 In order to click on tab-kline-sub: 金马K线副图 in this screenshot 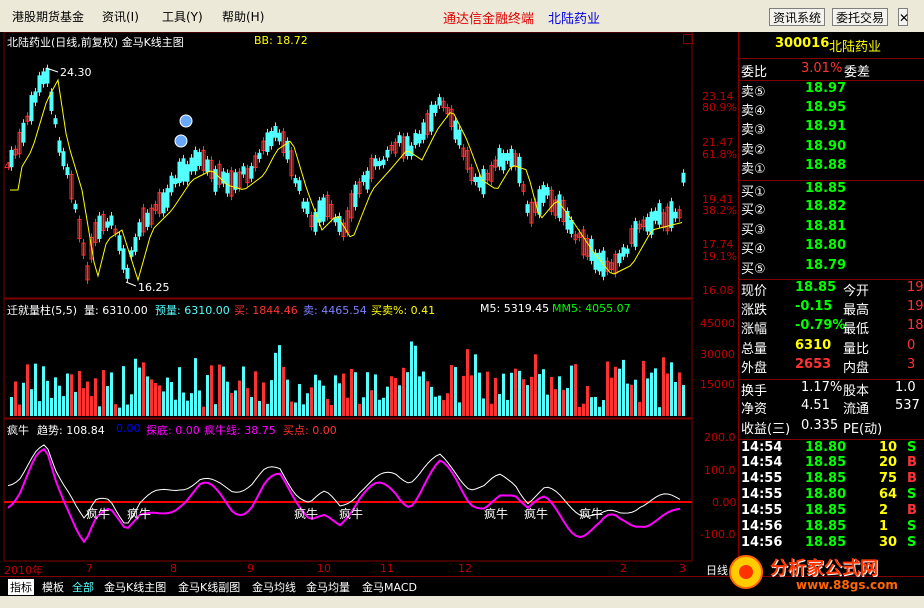, I will do `click(209, 587)`.